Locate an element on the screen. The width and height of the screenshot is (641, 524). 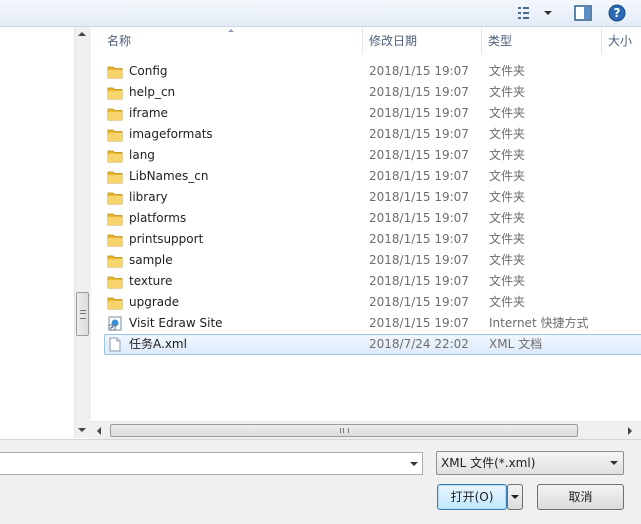
change-view-button is located at coordinates (536, 13).